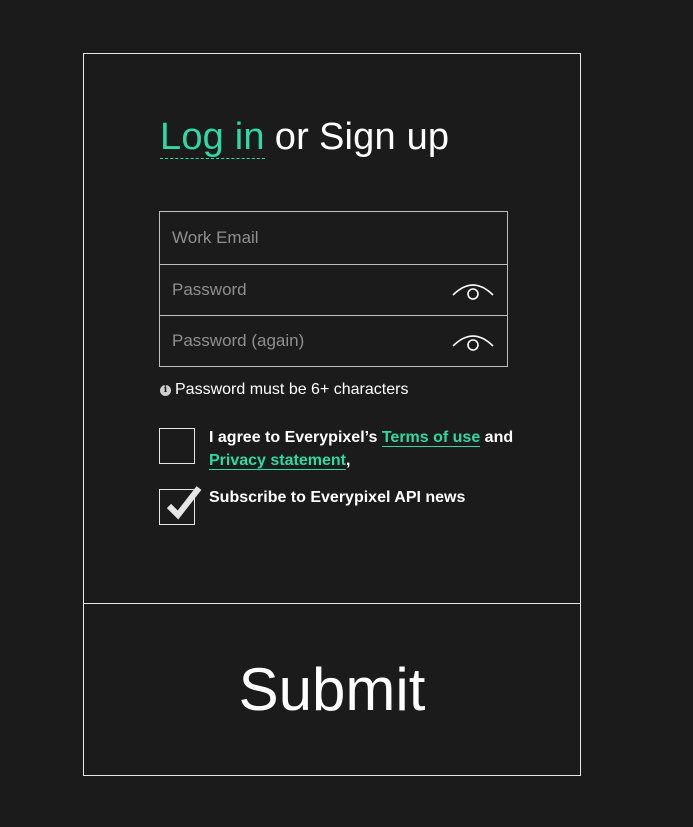  I want to click on password-field-wrapper, so click(333, 290).